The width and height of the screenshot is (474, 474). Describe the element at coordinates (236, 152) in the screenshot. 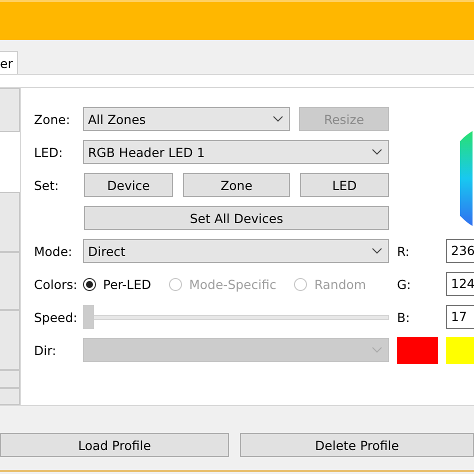

I see `dropdown: RGB Header LED 1` at that location.